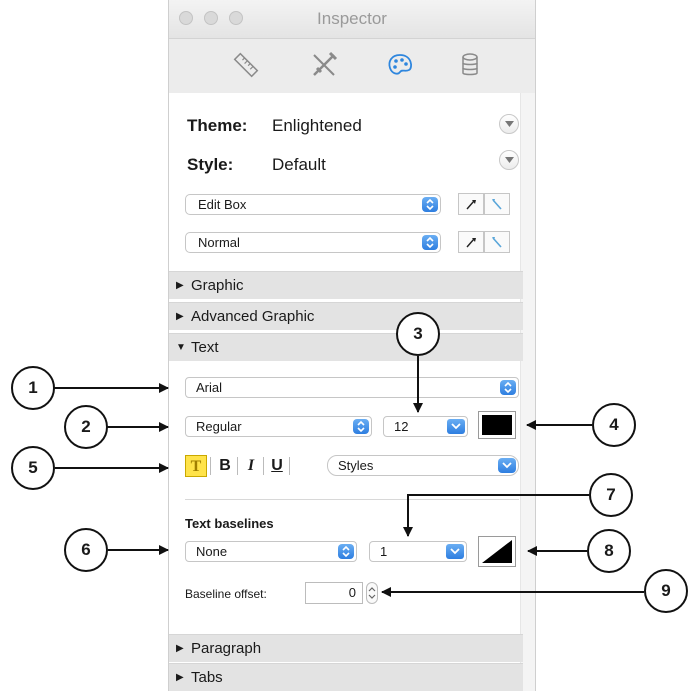 This screenshot has width=697, height=691. What do you see at coordinates (609, 551) in the screenshot?
I see `callout-8: 8` at bounding box center [609, 551].